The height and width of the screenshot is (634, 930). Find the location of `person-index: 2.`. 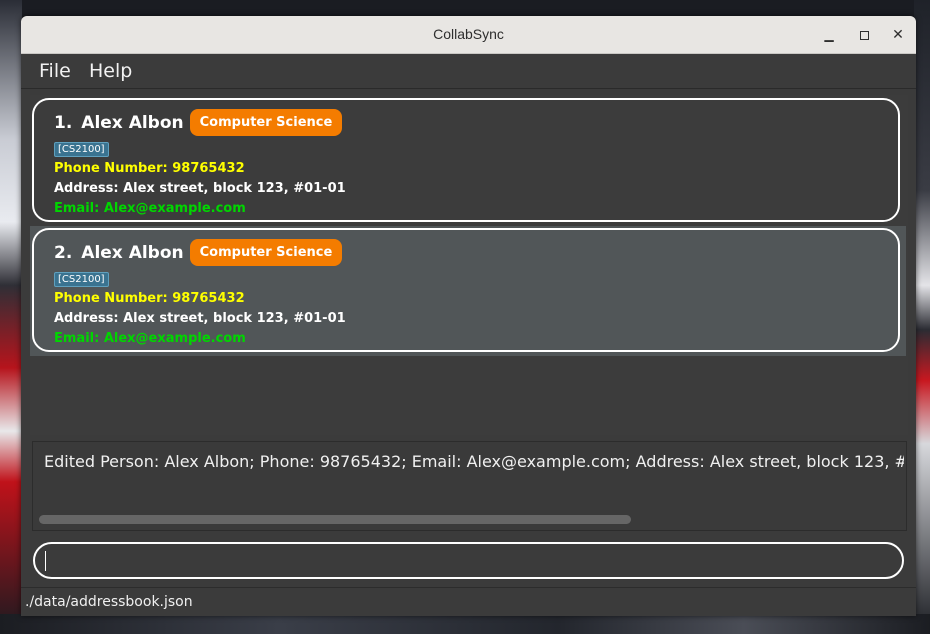

person-index: 2. is located at coordinates (63, 252).